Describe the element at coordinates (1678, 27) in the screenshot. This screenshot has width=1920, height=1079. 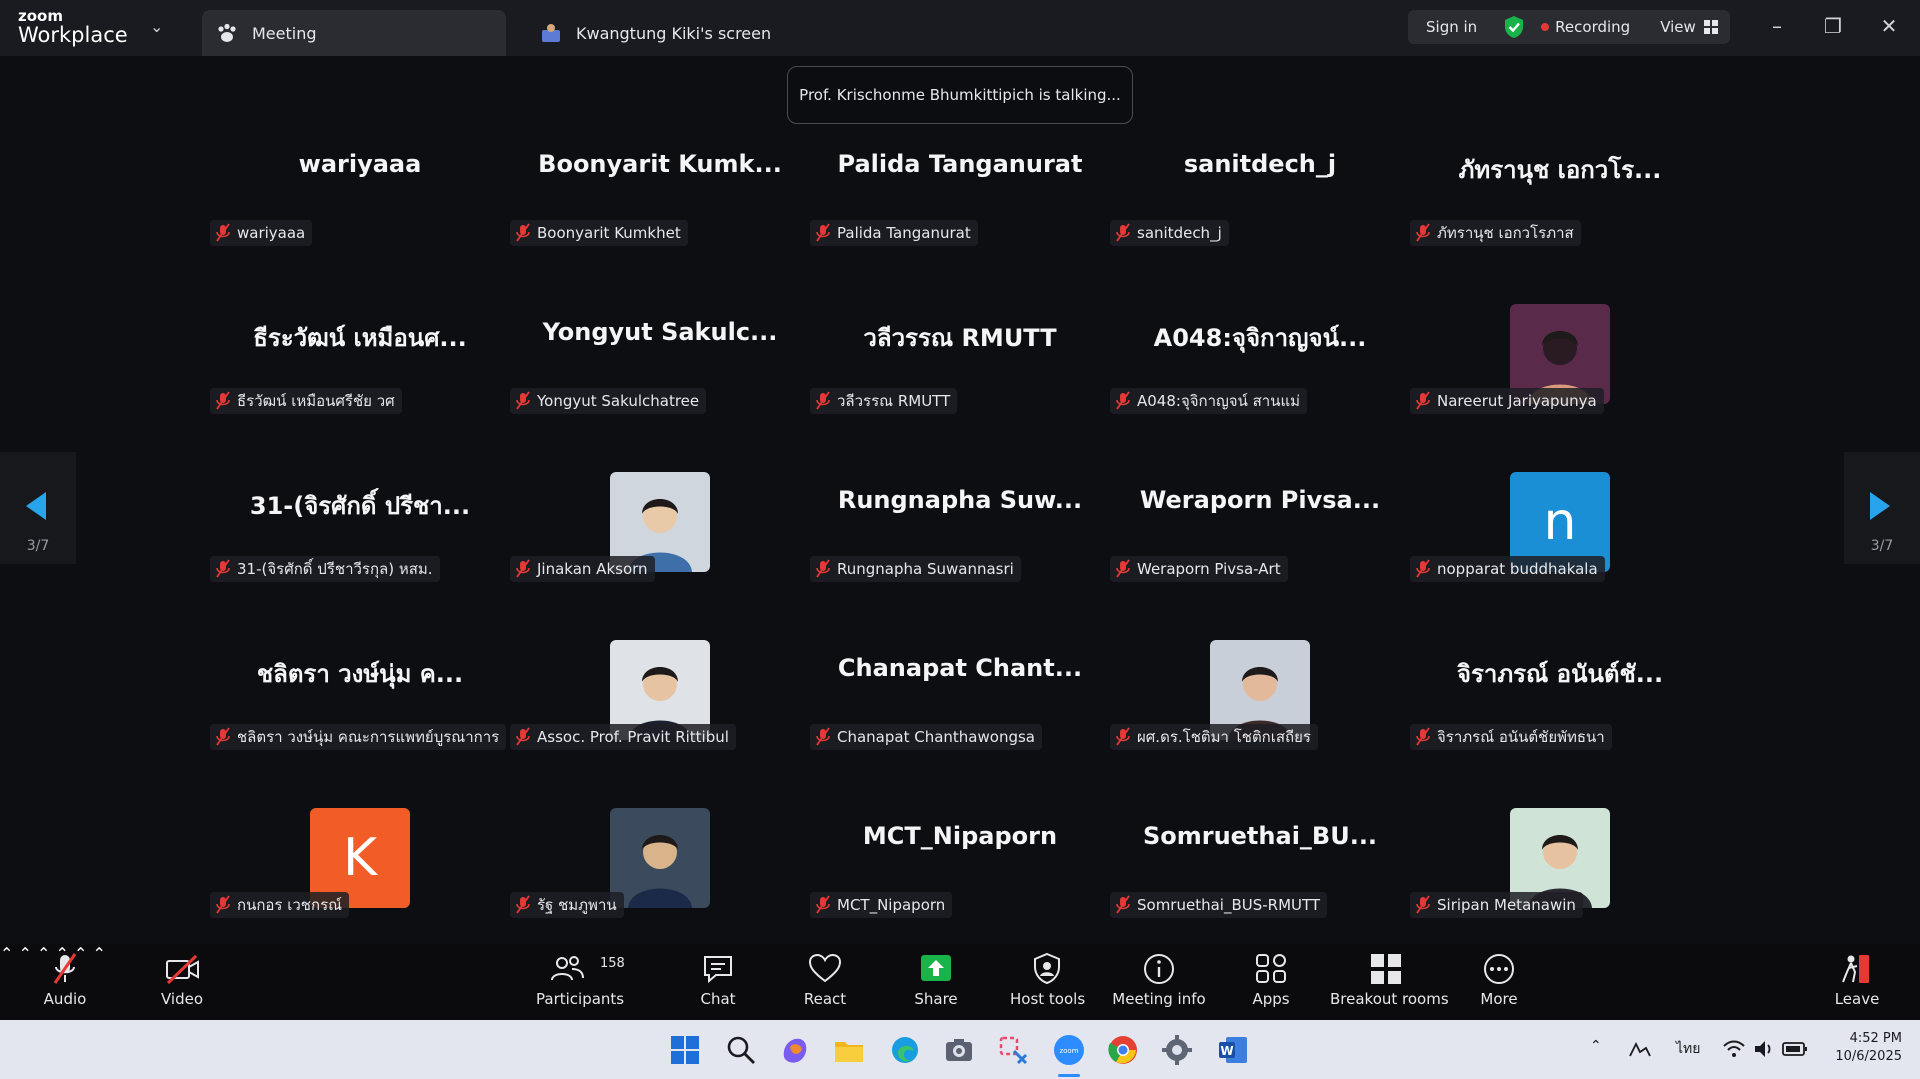
I see `view-button: View` at that location.